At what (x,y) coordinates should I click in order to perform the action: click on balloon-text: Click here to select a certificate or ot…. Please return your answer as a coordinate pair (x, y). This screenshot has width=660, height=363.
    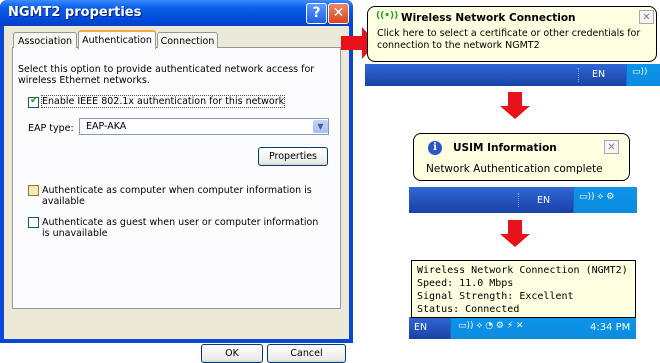
    Looking at the image, I should click on (515, 40).